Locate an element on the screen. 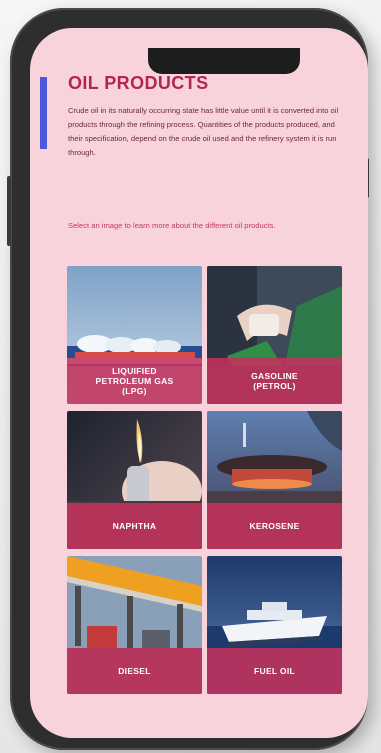 This screenshot has width=381, height=753. tile-label-band: DIESEL is located at coordinates (134, 671).